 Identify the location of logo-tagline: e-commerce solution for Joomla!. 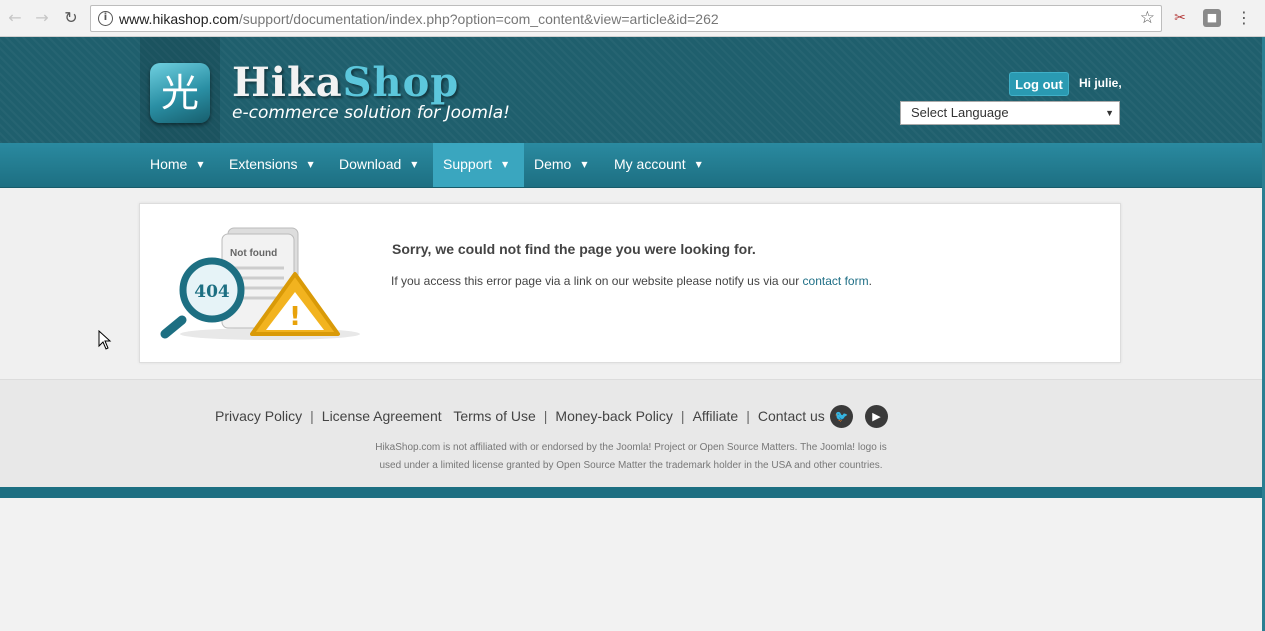
(371, 113).